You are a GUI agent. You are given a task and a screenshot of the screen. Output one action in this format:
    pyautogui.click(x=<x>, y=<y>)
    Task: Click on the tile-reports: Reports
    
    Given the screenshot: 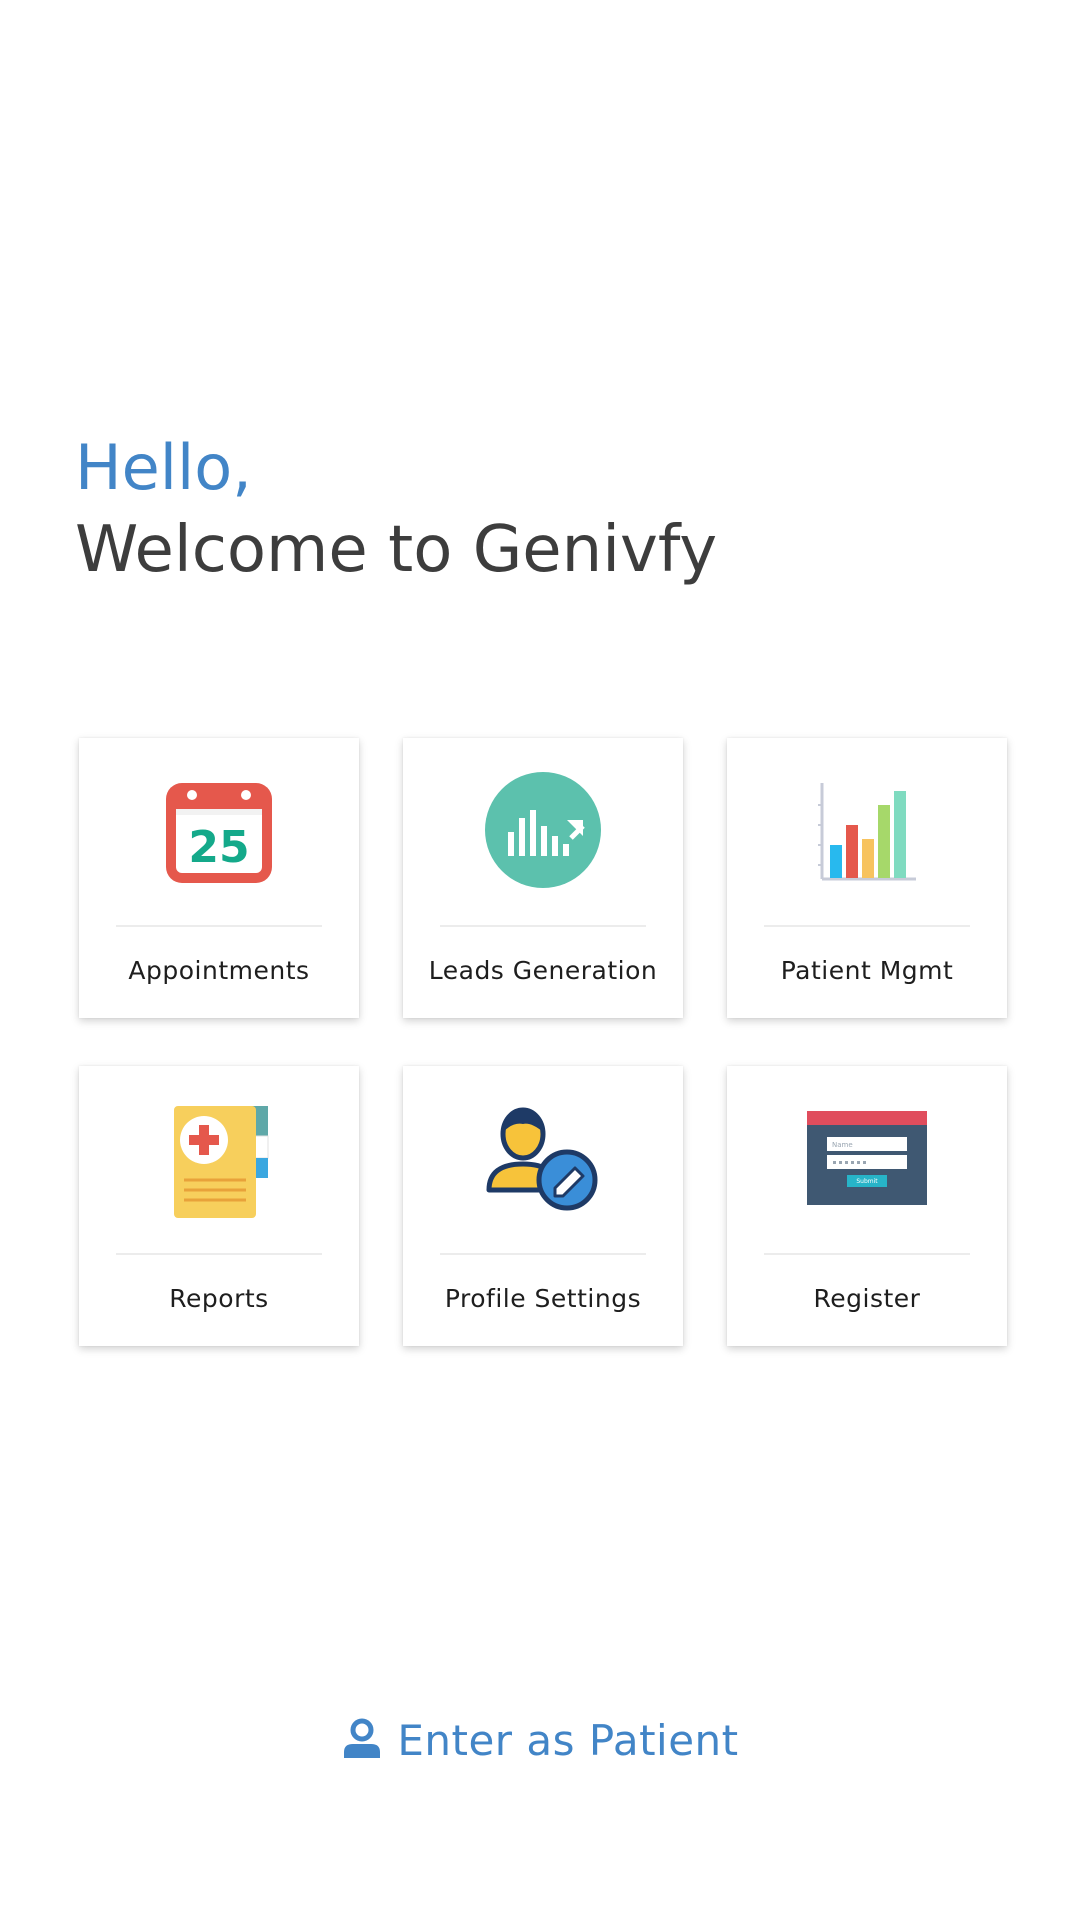 What is the action you would take?
    pyautogui.click(x=219, y=1206)
    